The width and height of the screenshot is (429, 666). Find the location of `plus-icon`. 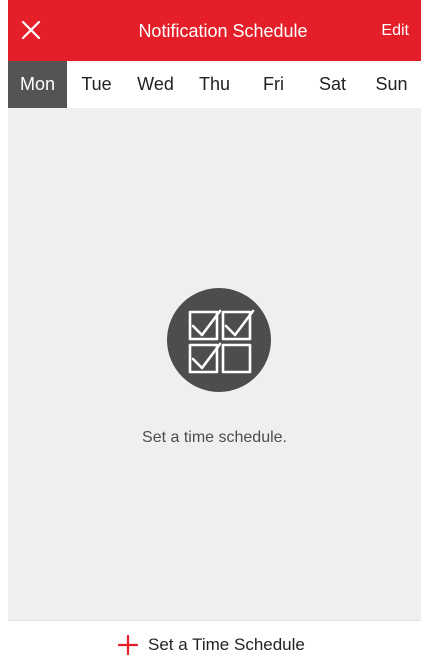

plus-icon is located at coordinates (128, 645).